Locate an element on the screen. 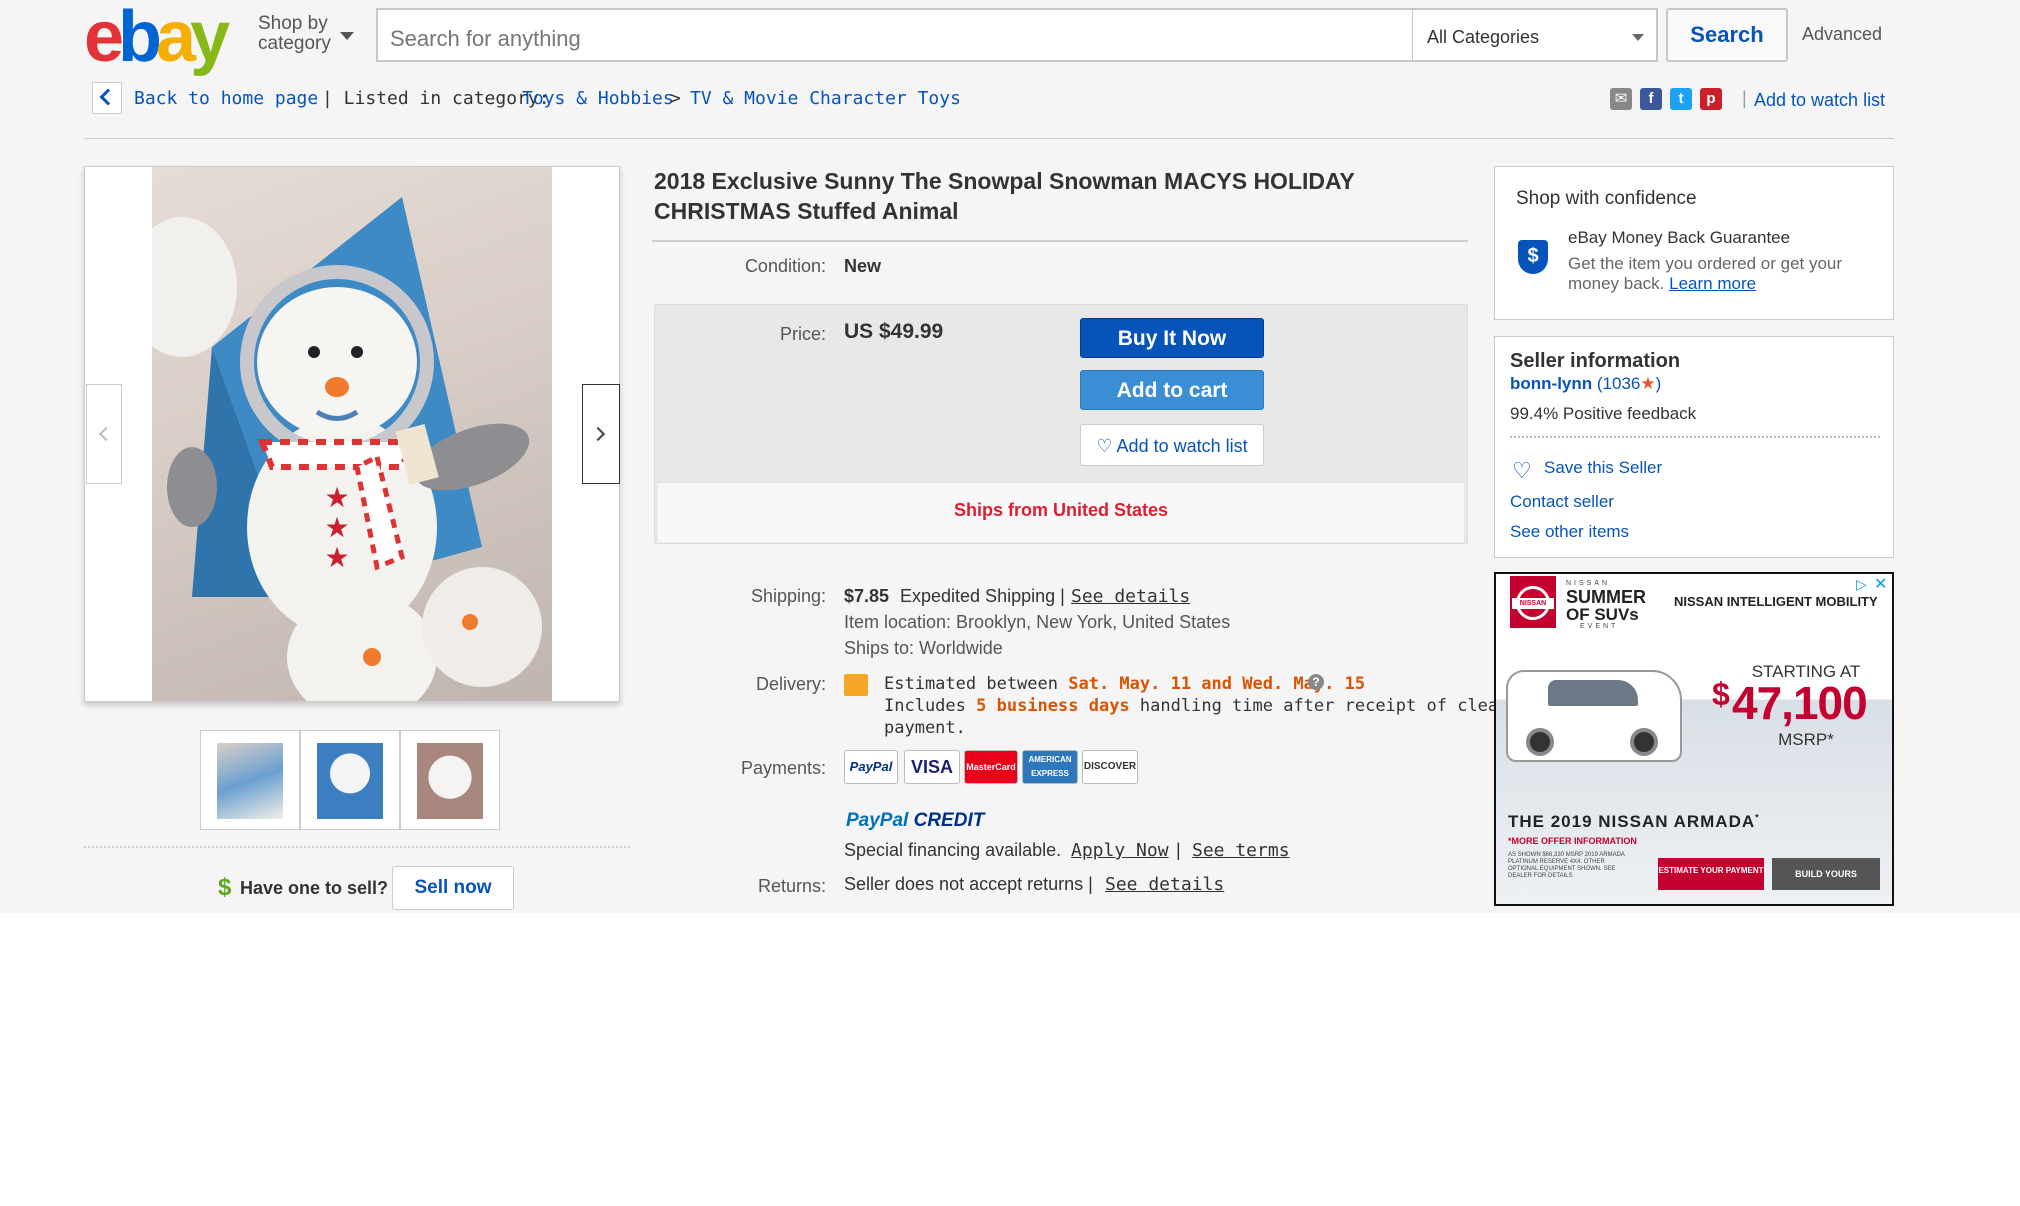 Image resolution: width=2020 pixels, height=1206 pixels. ad-event: EVENT is located at coordinates (1599, 626).